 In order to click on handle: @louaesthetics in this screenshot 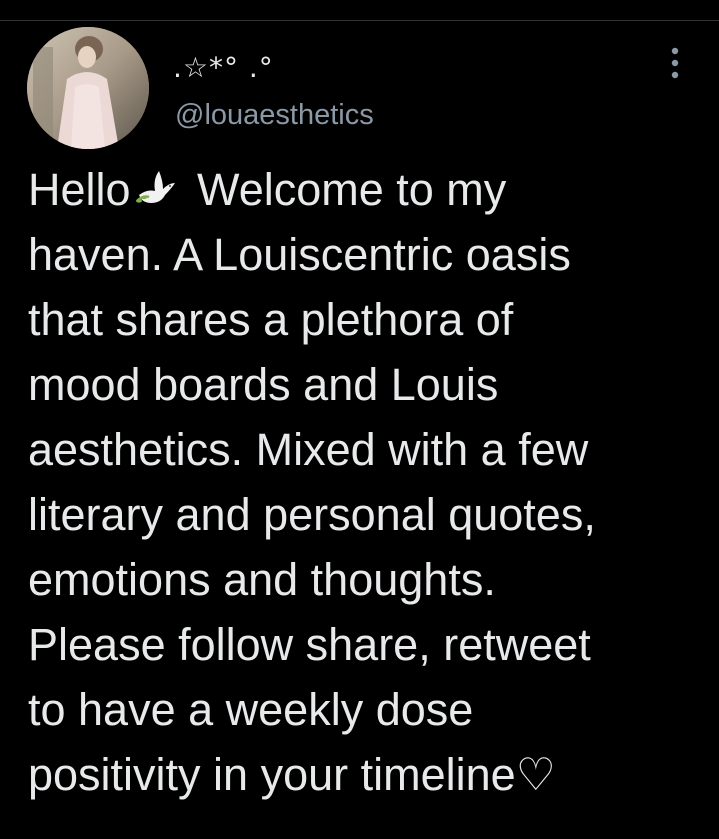, I will do `click(274, 115)`.